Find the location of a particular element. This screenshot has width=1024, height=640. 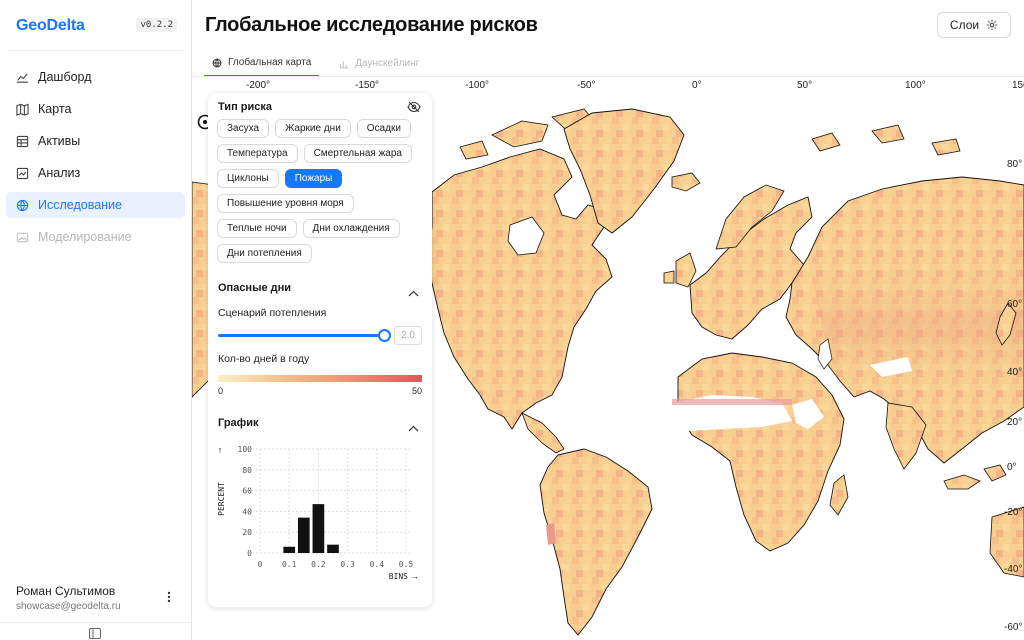

table-icon is located at coordinates (22, 141).